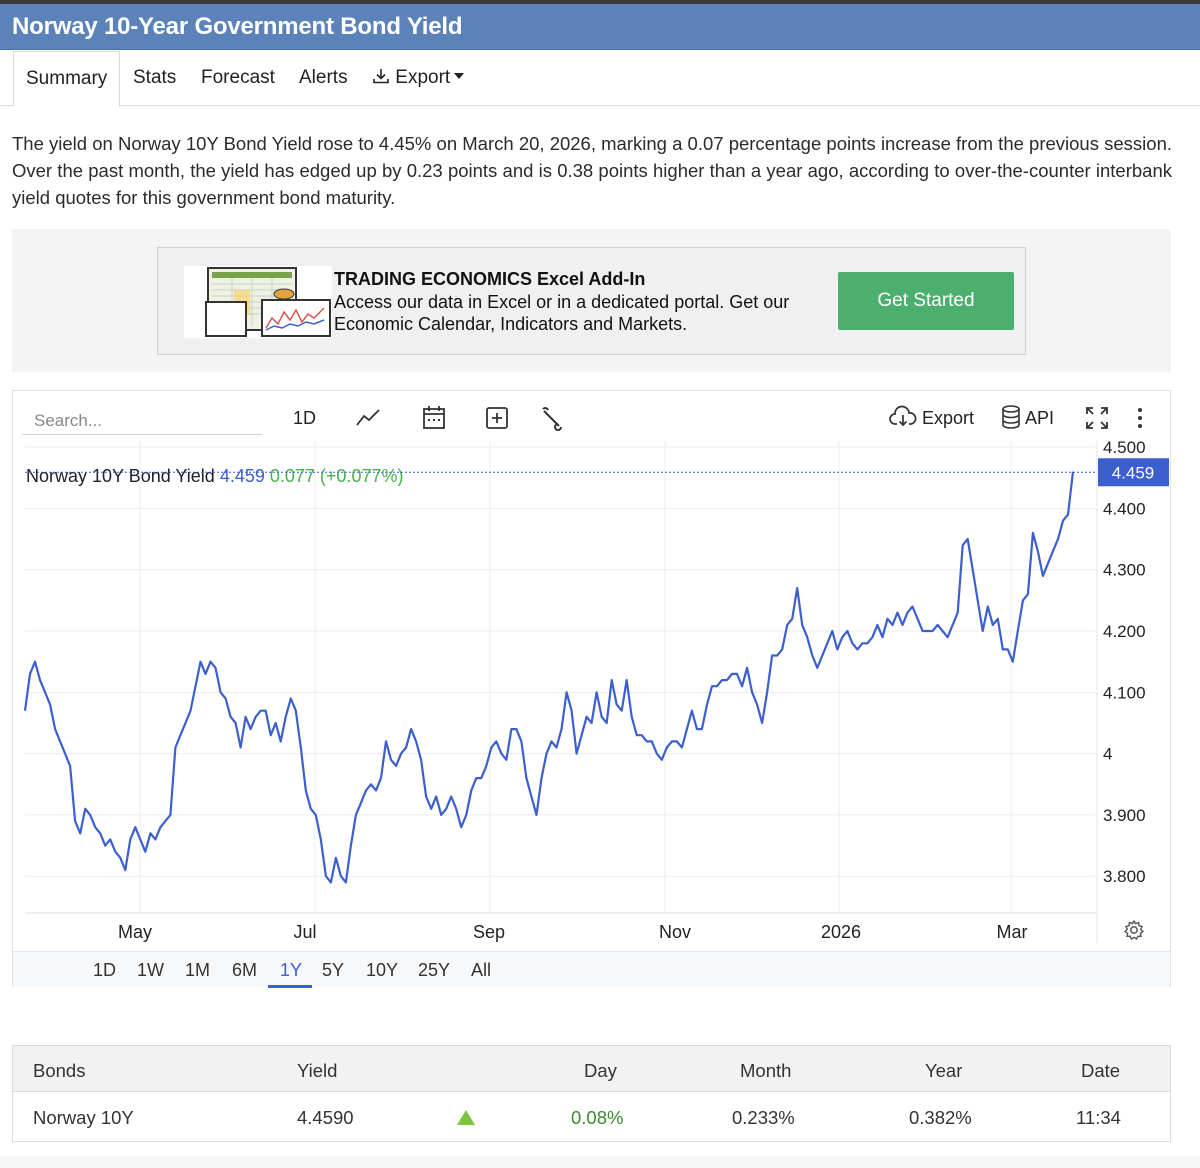 The height and width of the screenshot is (1168, 1200). I want to click on header-day: Day, so click(600, 1070).